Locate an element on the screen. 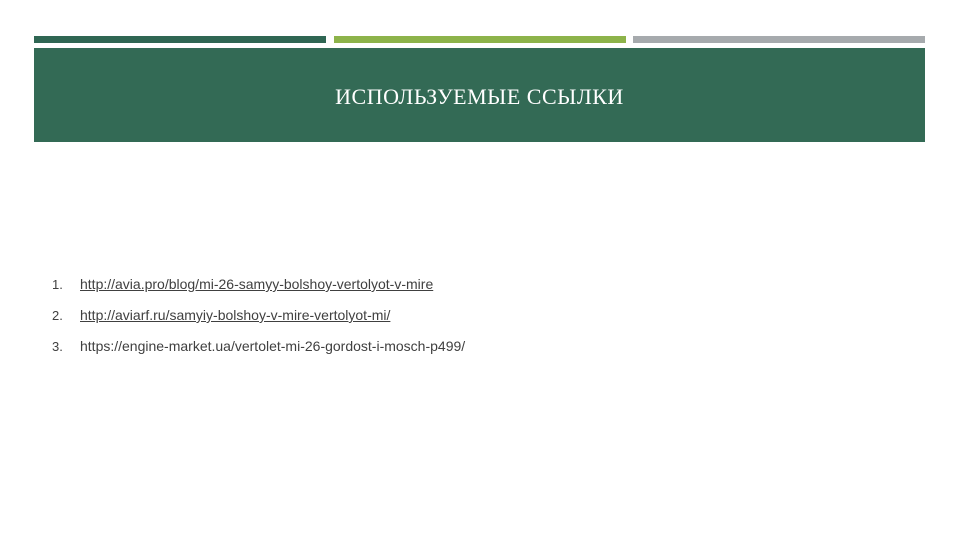 The image size is (960, 540). slide-title: ИСПОЛЬЗУЕМЫЕ ССЫЛКИ is located at coordinates (479, 96).